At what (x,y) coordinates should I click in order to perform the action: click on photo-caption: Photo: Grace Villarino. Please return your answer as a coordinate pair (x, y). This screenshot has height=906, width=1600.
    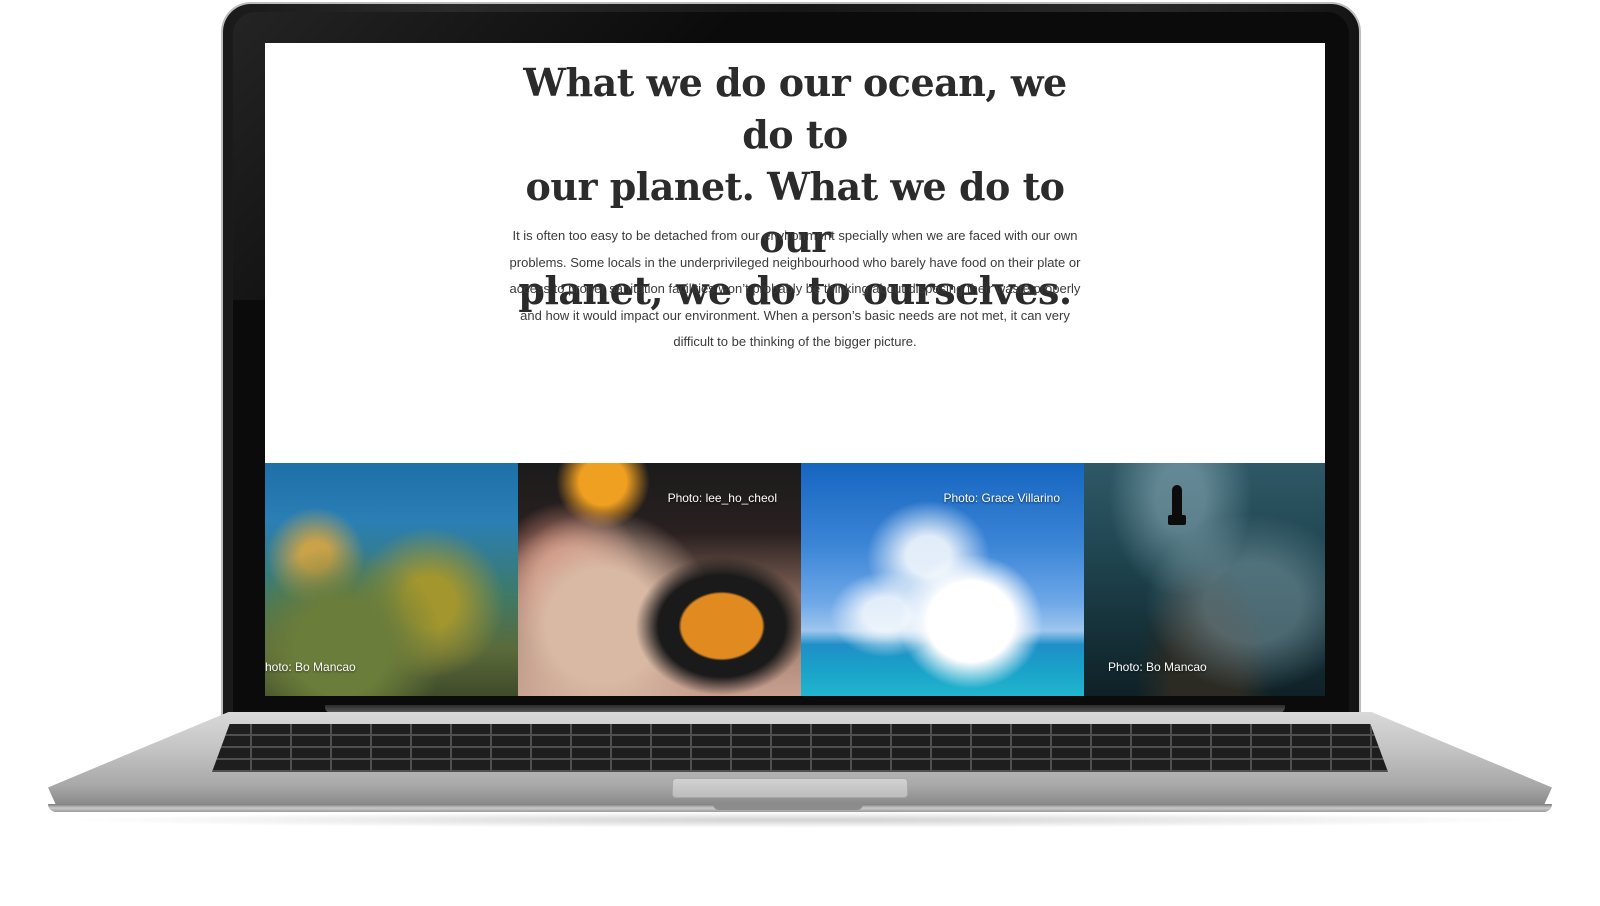
    Looking at the image, I should click on (1001, 498).